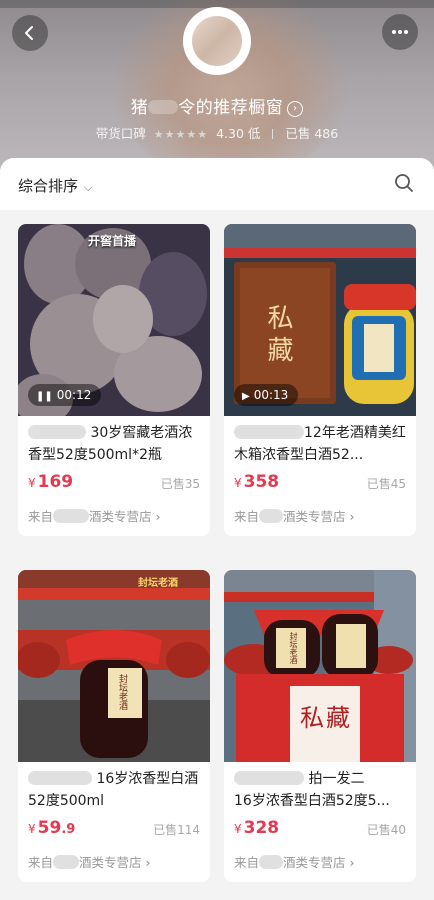  I want to click on sort-dropdown: 综合排序 ⌵, so click(55, 185).